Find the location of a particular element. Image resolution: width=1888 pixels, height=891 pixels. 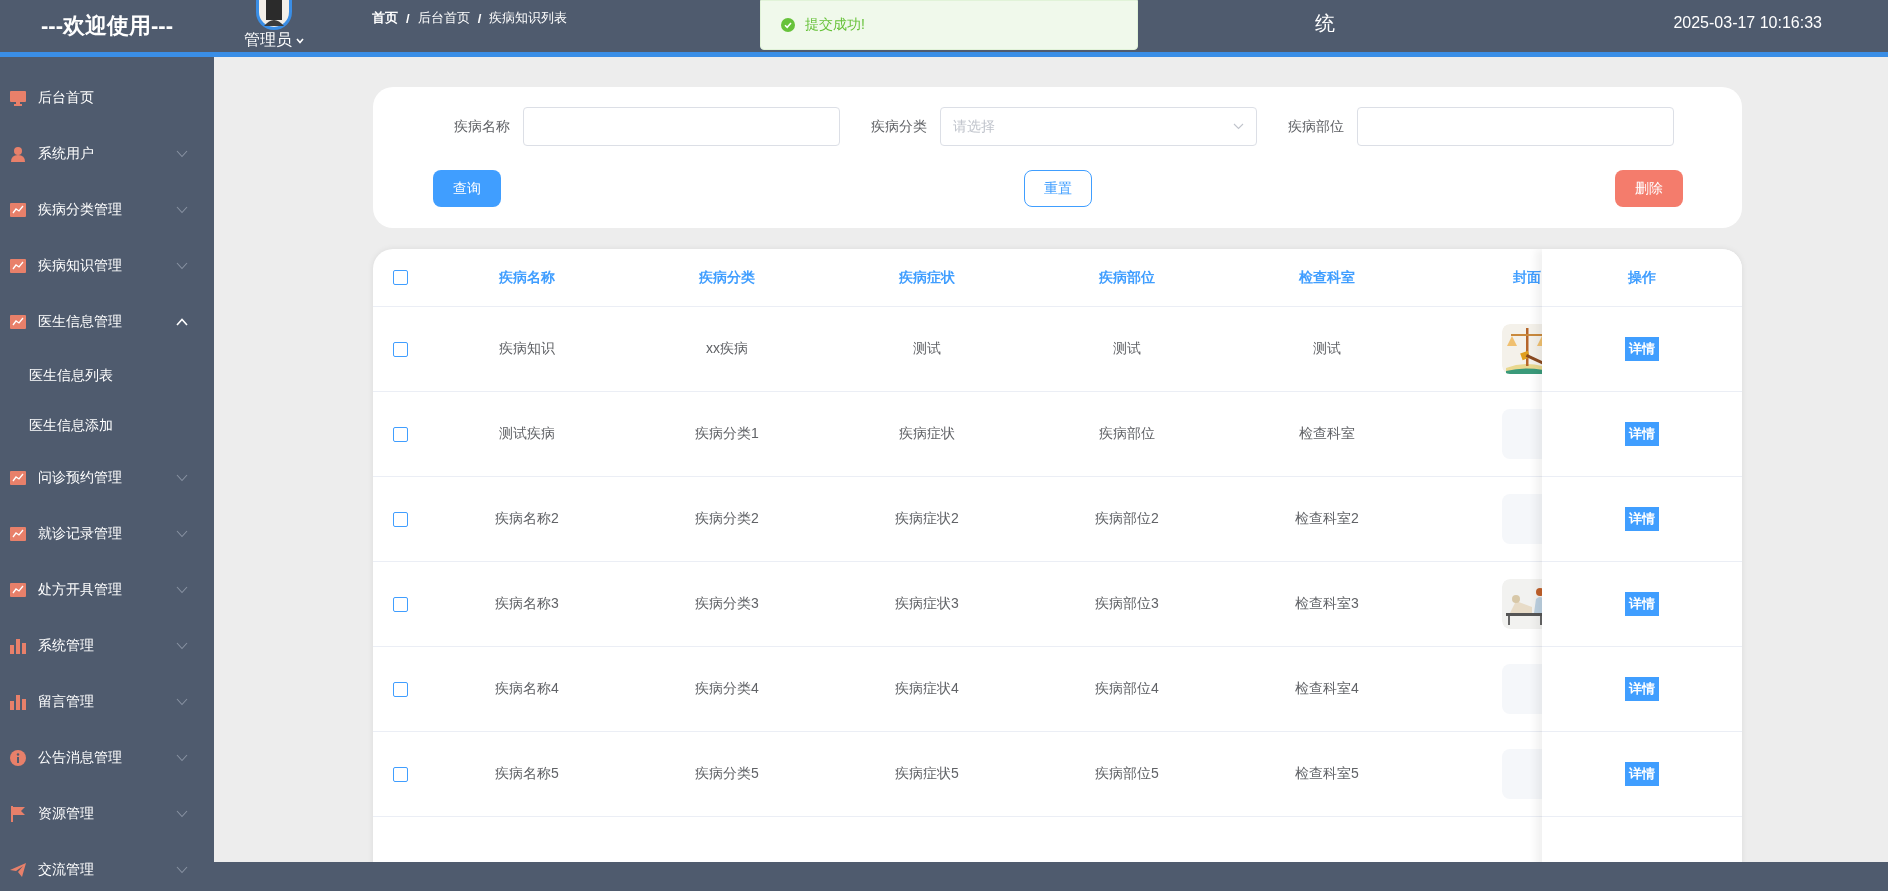

sidebar-item: 交流管理 is located at coordinates (107, 866).